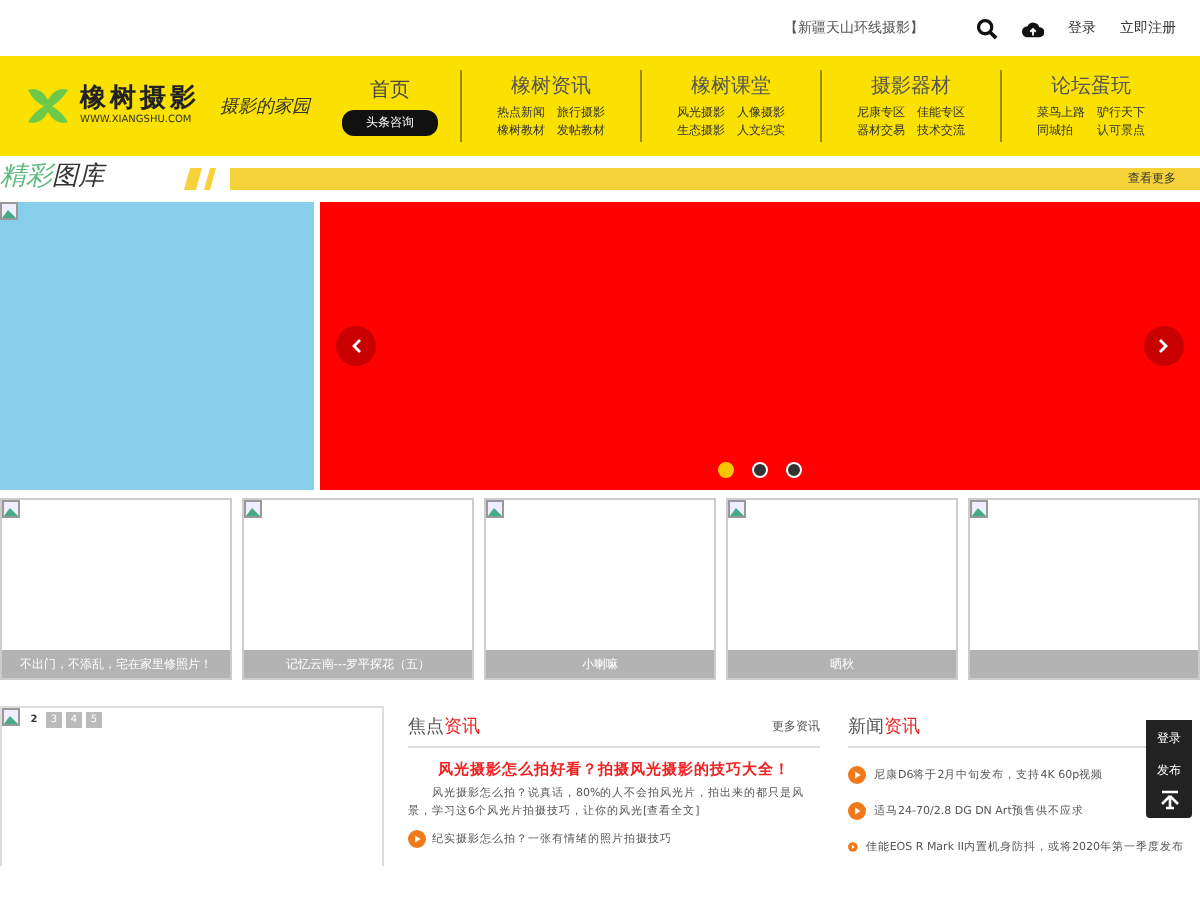 This screenshot has height=900, width=1200. What do you see at coordinates (390, 90) in the screenshot?
I see `nav-item: 首页` at bounding box center [390, 90].